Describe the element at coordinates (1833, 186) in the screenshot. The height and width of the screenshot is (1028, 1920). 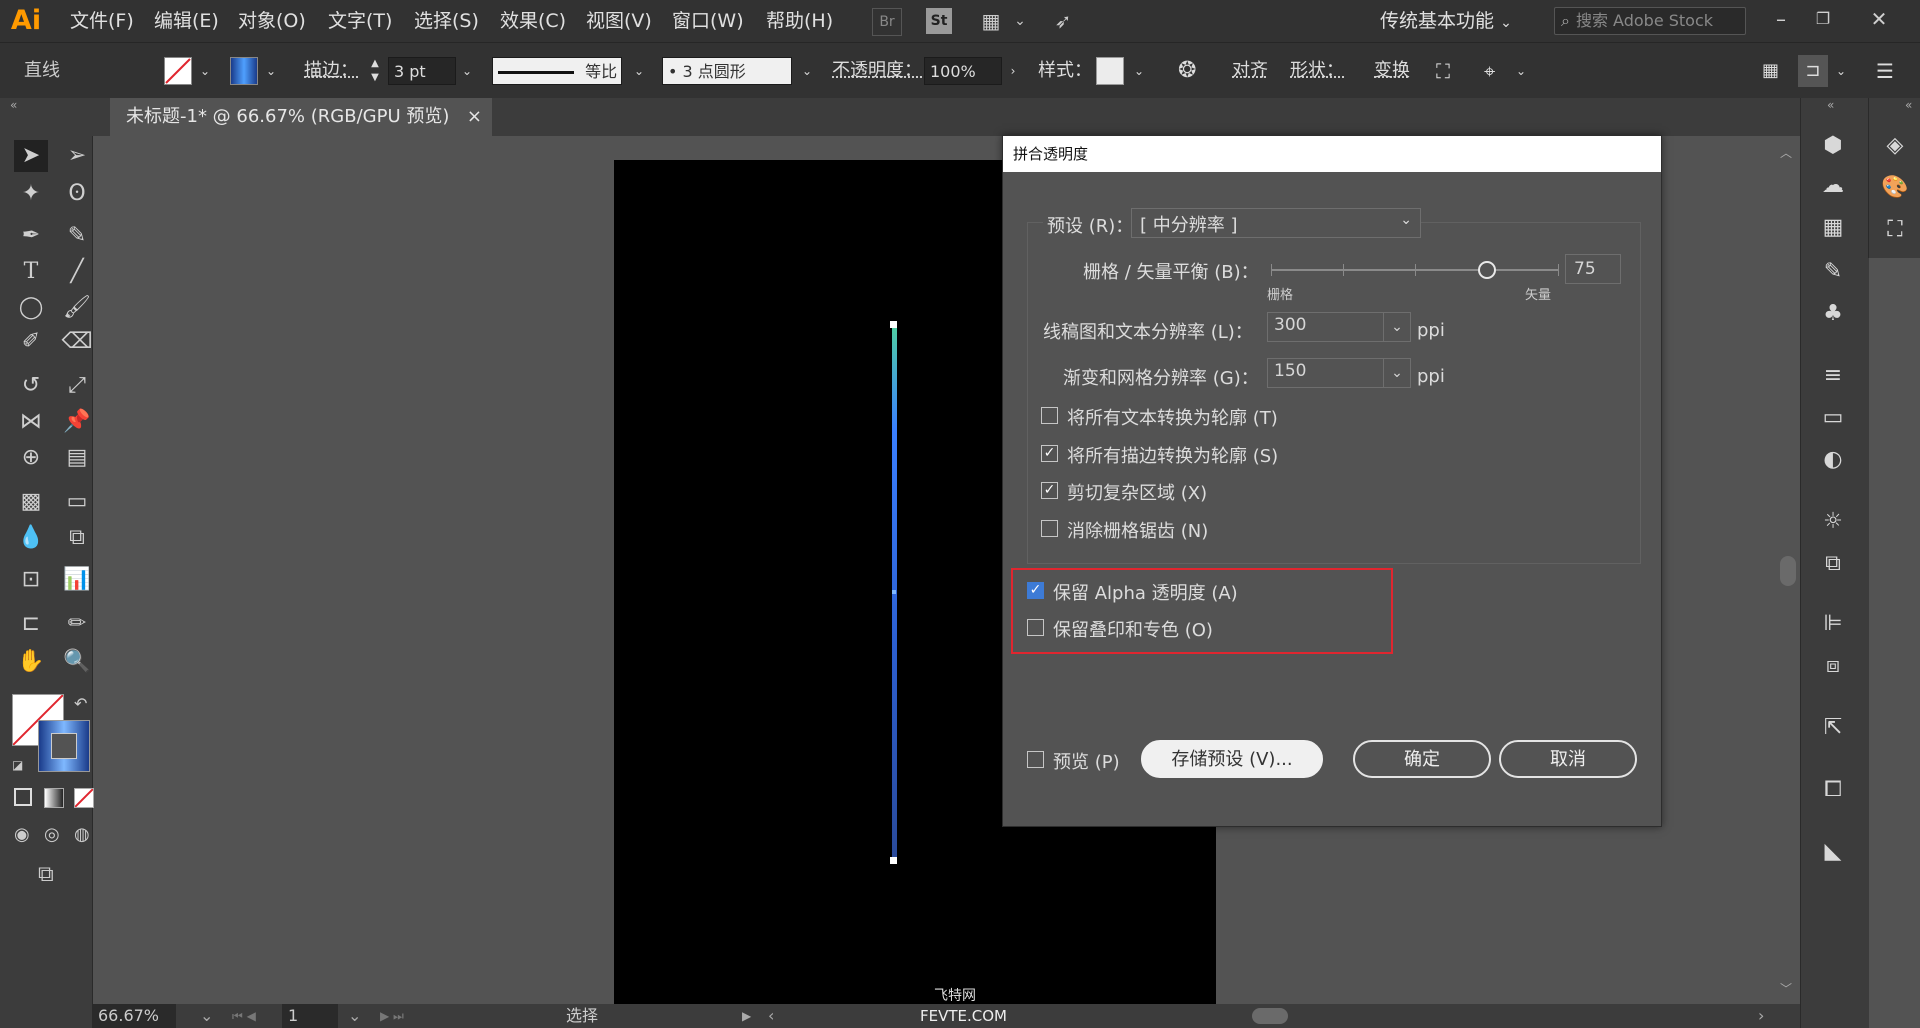
I see `creative-cloud-icon: ☁` at that location.